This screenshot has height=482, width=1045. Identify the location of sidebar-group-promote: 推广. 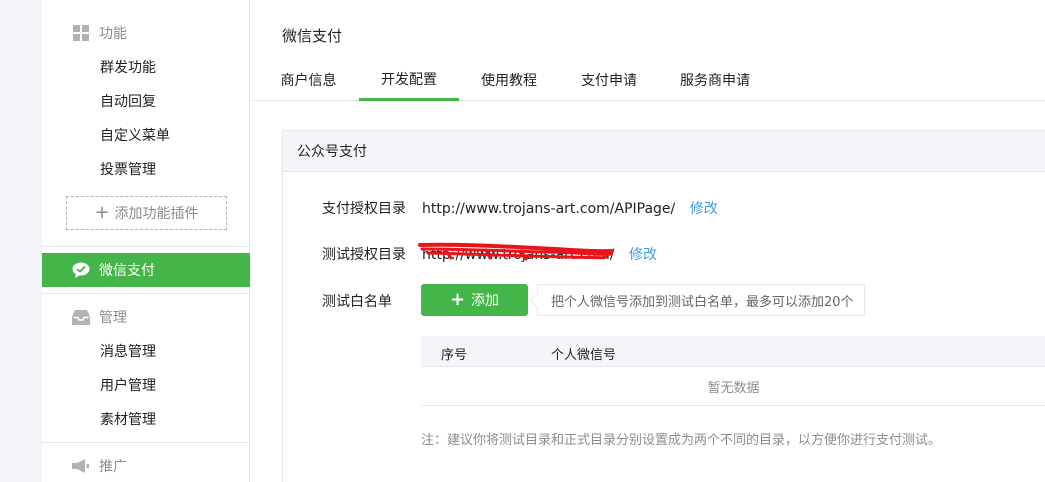
(99, 466).